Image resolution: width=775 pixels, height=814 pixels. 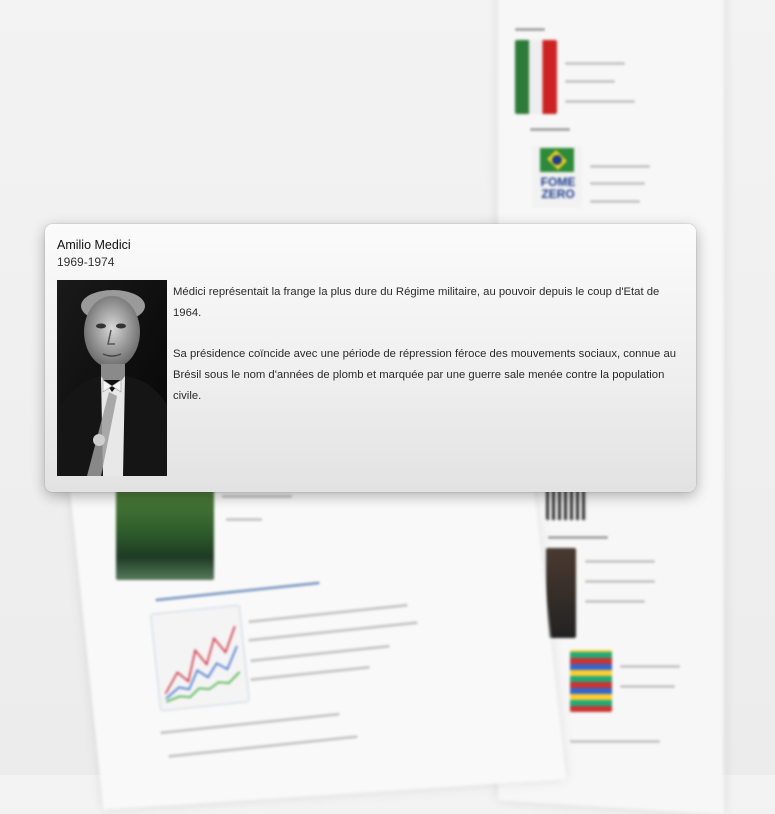 I want to click on line-chart-icon, so click(x=202, y=664).